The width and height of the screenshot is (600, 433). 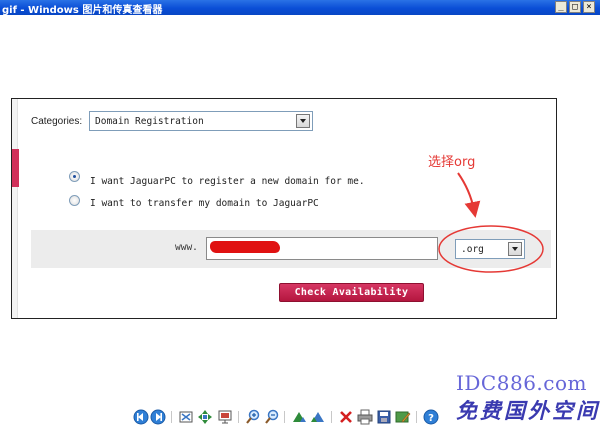 What do you see at coordinates (253, 417) in the screenshot?
I see `zoom-in-icon` at bounding box center [253, 417].